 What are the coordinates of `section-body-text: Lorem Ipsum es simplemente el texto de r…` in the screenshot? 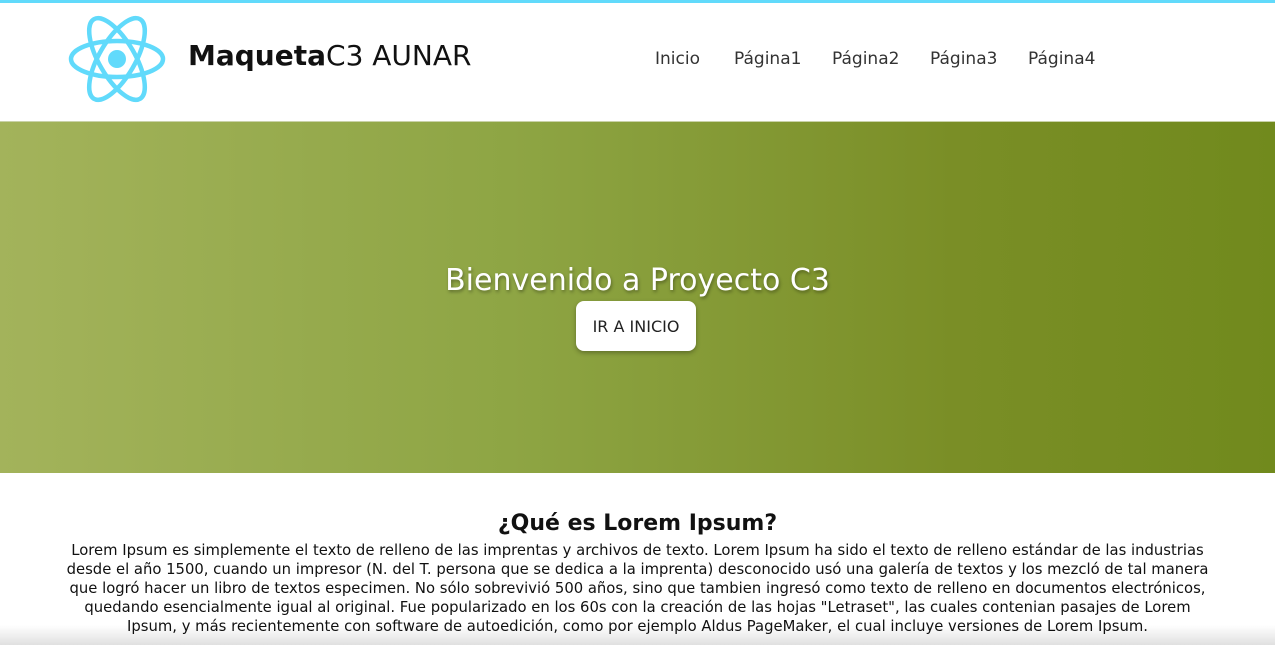 It's located at (637, 588).